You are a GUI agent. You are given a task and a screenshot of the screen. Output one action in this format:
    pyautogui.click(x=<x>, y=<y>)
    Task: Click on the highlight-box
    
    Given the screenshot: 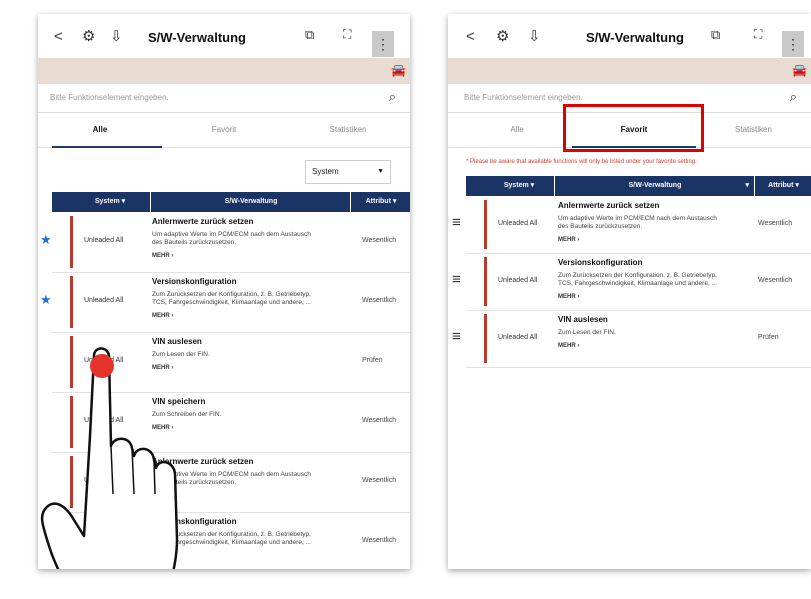 What is the action you would take?
    pyautogui.click(x=633, y=128)
    